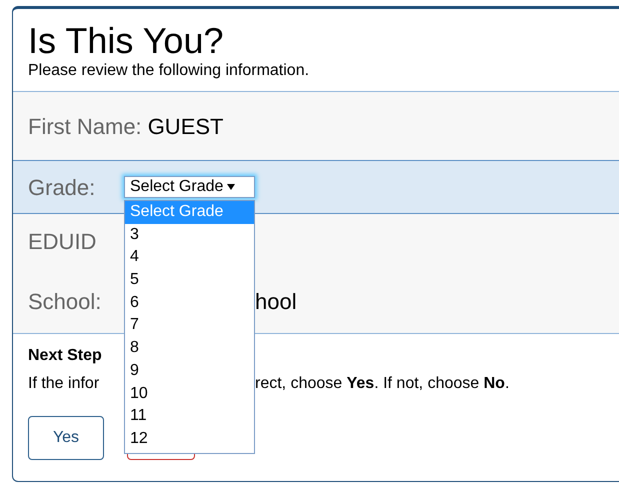 The height and width of the screenshot is (485, 619). What do you see at coordinates (189, 258) in the screenshot?
I see `dropdown-option: 4` at bounding box center [189, 258].